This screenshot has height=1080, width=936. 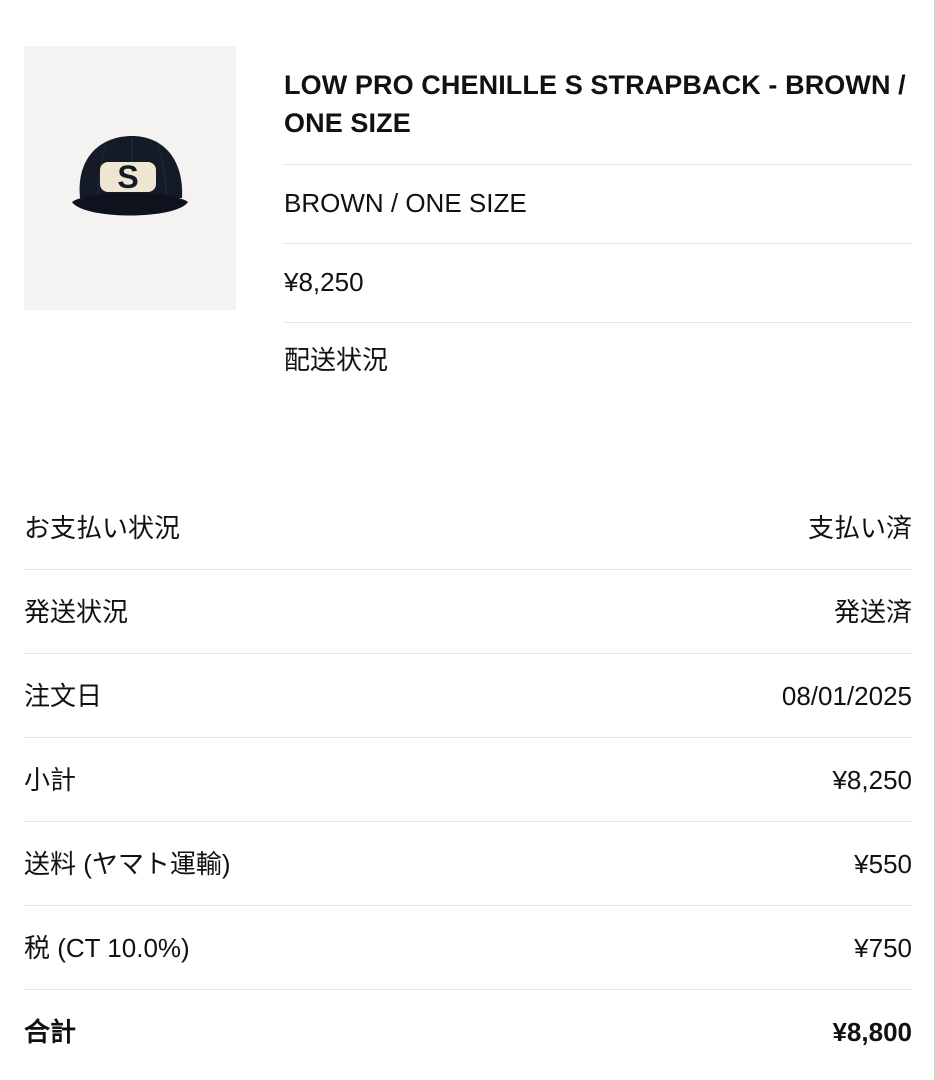 I want to click on summary-label: 合計, so click(x=50, y=1032).